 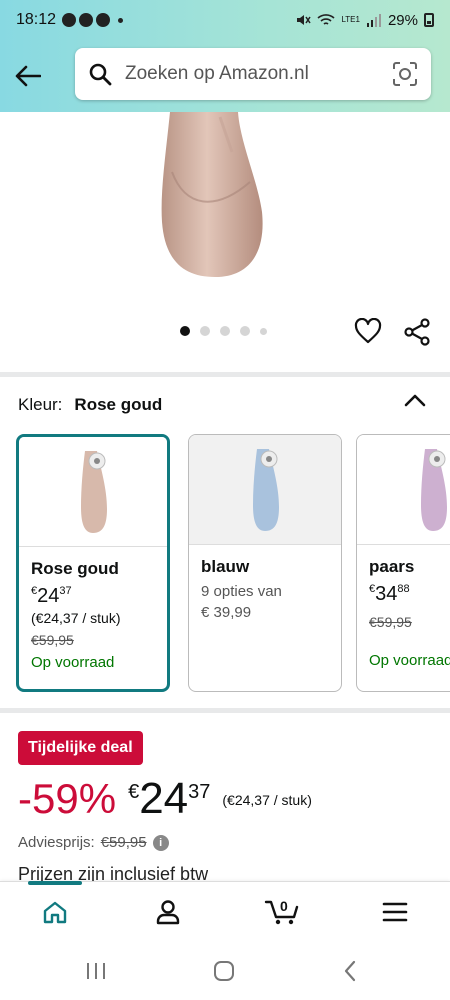 I want to click on back-system-button, so click(x=350, y=971).